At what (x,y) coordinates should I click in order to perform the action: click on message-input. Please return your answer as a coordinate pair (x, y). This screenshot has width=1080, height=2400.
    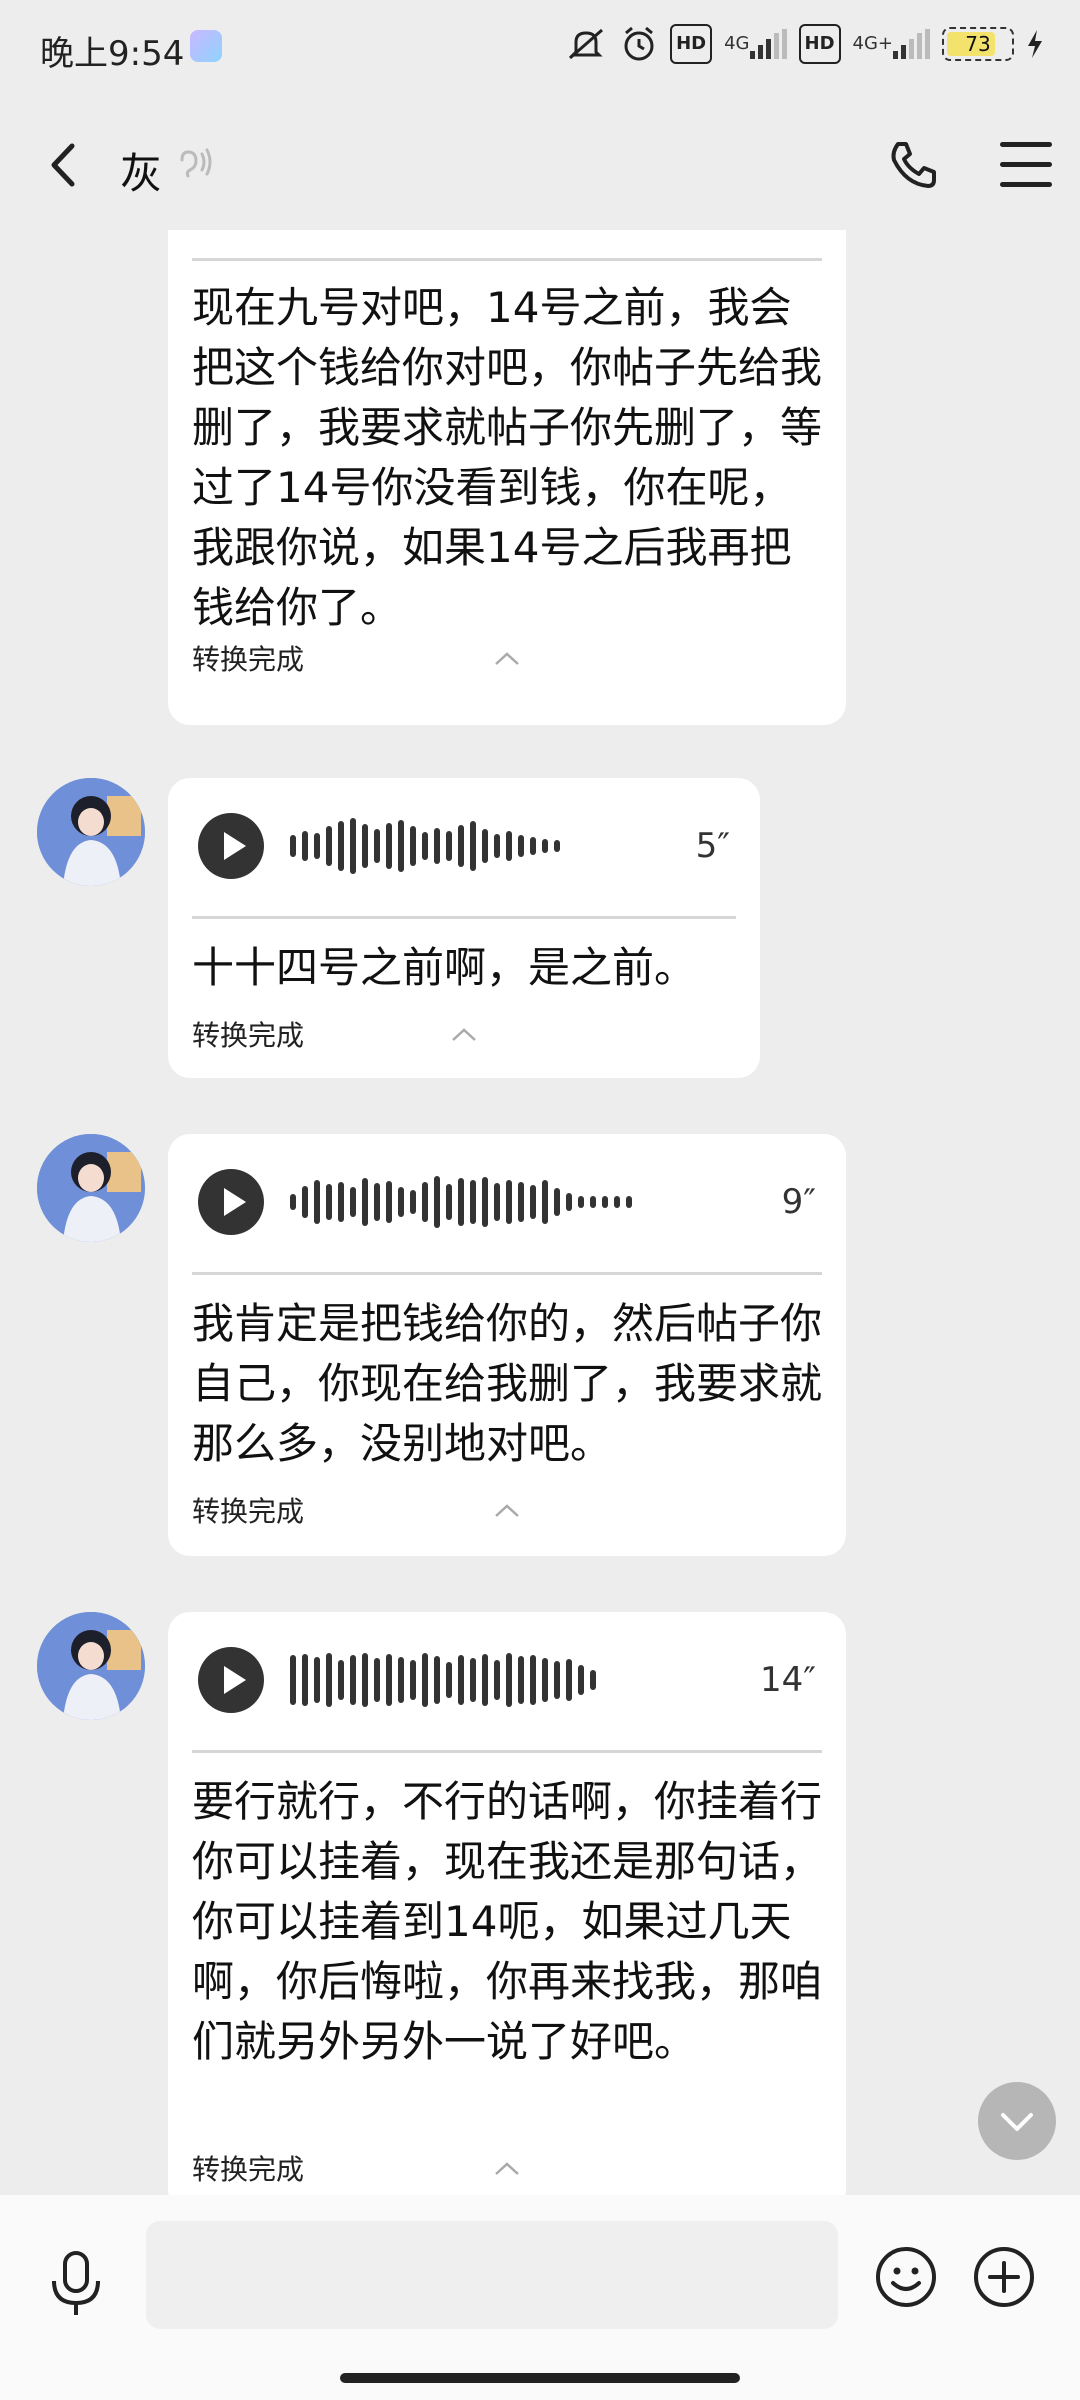
    Looking at the image, I should click on (492, 2275).